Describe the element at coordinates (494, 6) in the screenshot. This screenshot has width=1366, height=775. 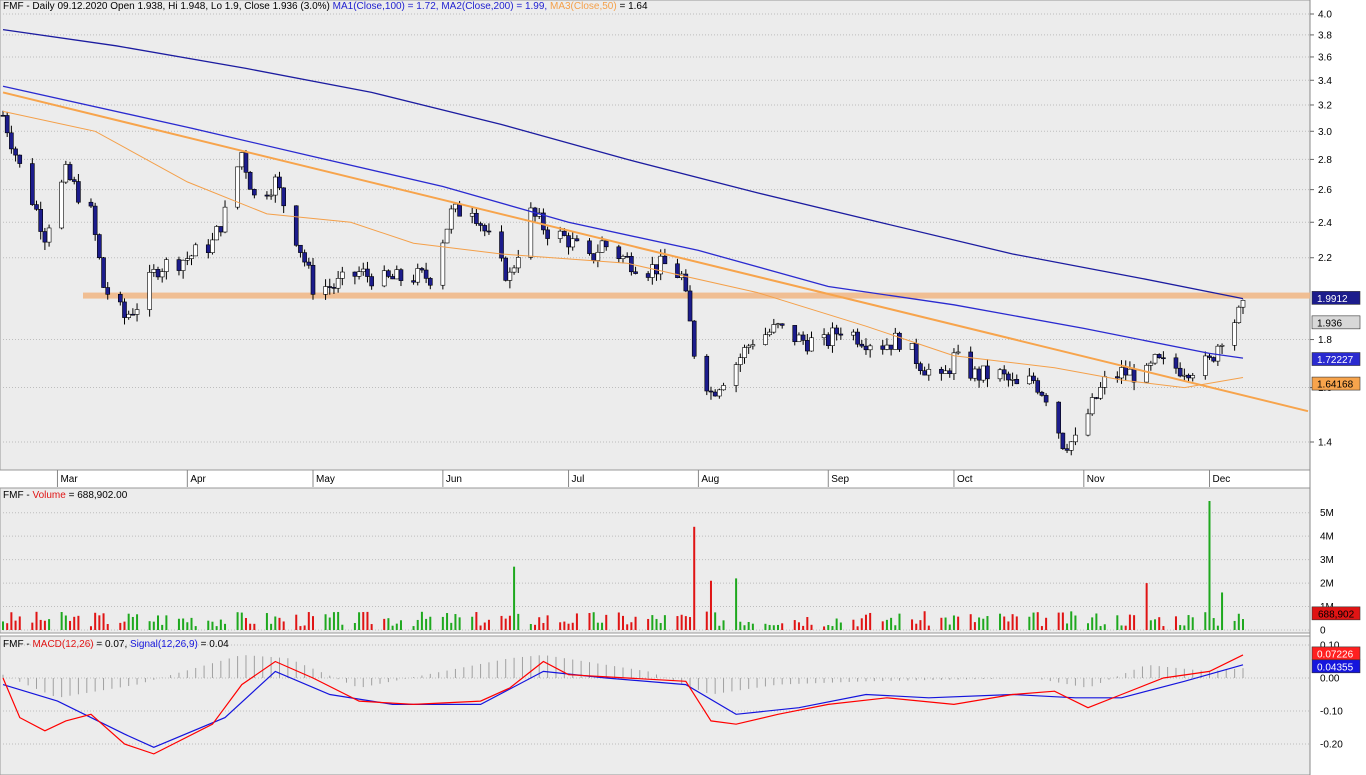
I see `price-header-ma2: MA2(Close,200) = 1.99,` at that location.